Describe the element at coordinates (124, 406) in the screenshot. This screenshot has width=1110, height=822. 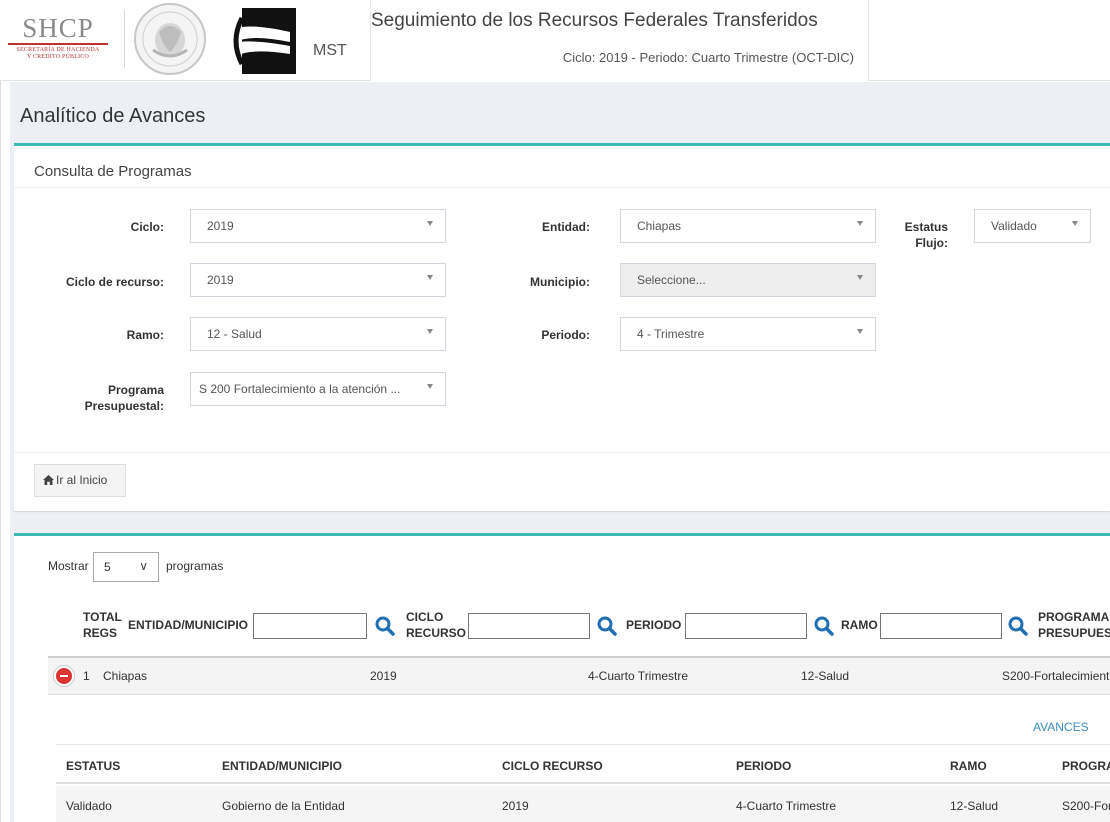
I see `programa-label-line-2: Presupuestal:` at that location.